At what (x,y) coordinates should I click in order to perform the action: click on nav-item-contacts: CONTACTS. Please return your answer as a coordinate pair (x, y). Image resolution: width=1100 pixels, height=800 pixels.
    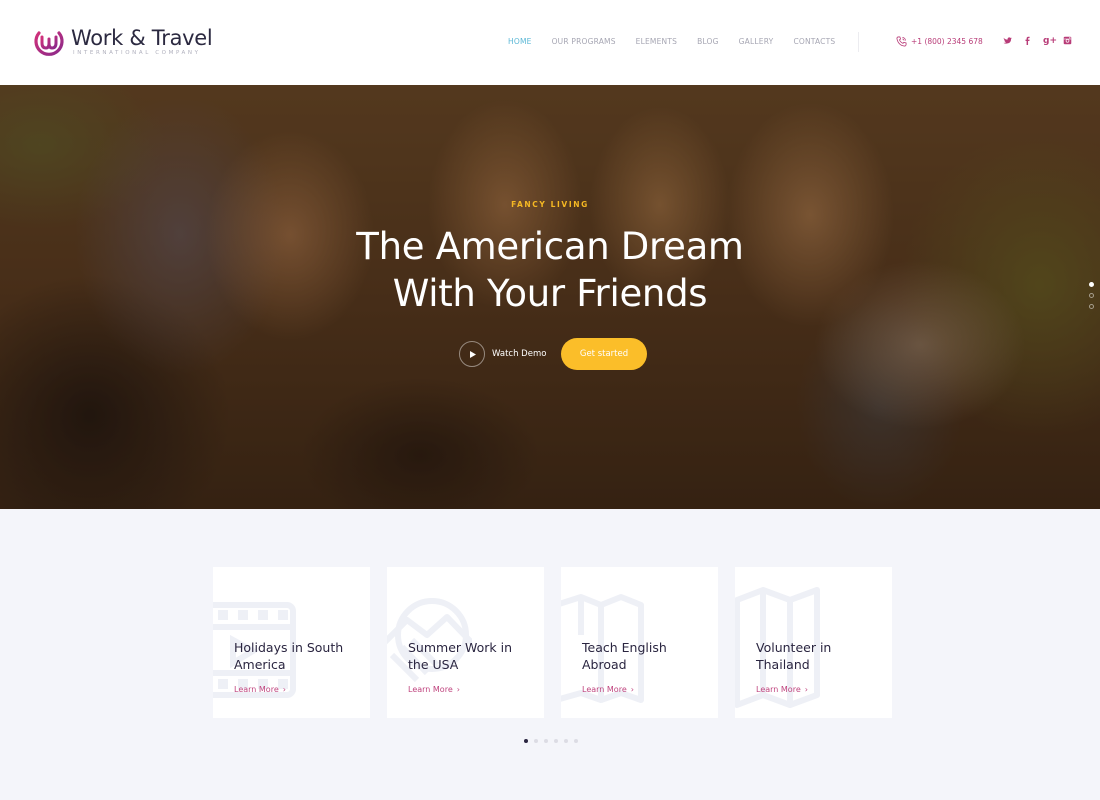
    Looking at the image, I should click on (814, 41).